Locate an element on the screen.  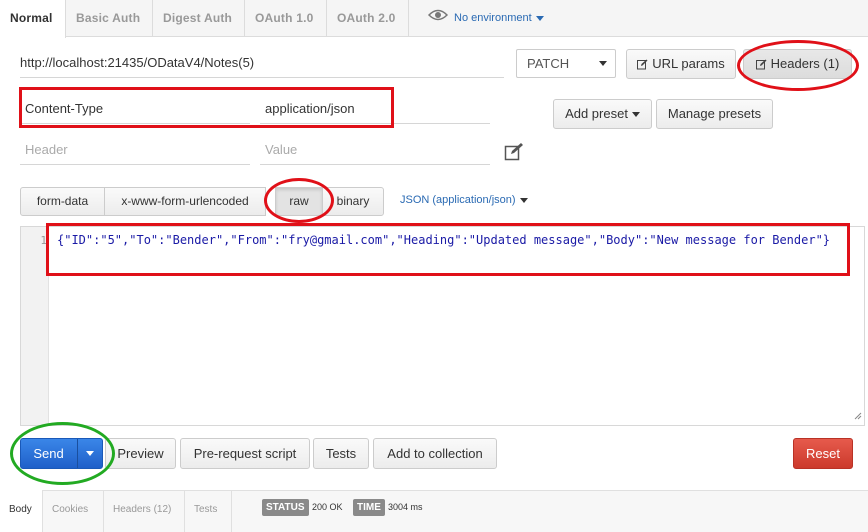
tab-response-headers: Headers (12) is located at coordinates (144, 511).